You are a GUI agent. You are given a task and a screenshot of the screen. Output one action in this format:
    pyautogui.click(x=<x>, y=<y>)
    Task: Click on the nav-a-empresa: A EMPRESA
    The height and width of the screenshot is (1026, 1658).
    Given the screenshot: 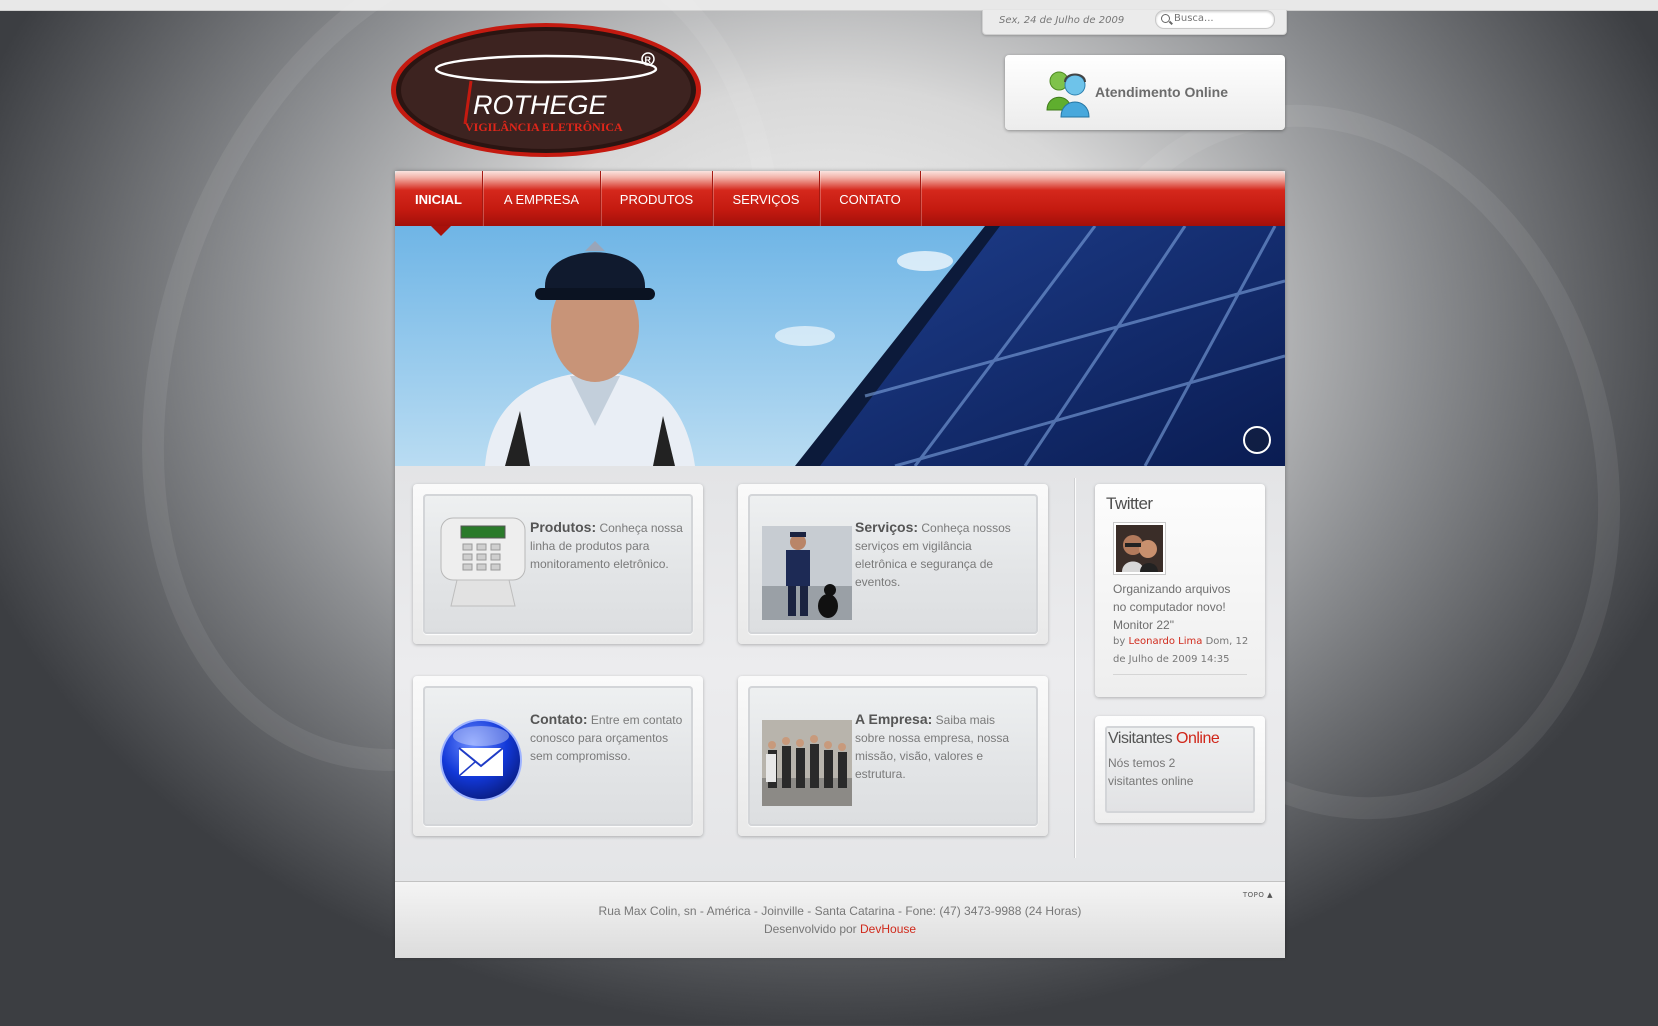 What is the action you would take?
    pyautogui.click(x=542, y=198)
    